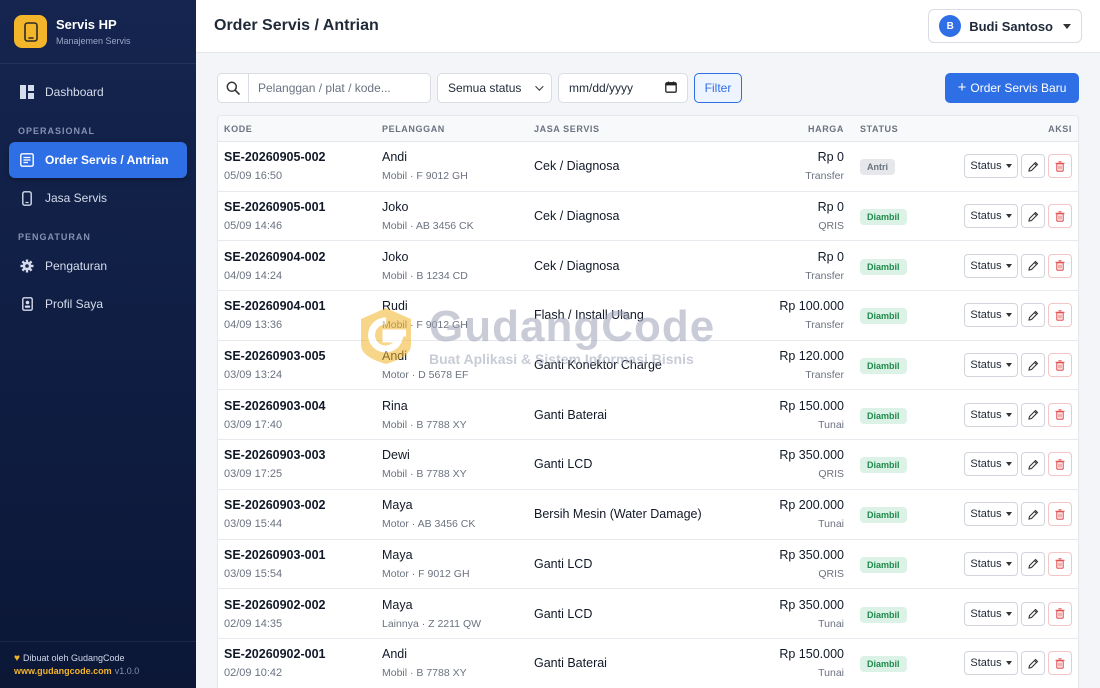  What do you see at coordinates (424, 673) in the screenshot?
I see `customer-vehicle: Mobil · B 7788 XY` at bounding box center [424, 673].